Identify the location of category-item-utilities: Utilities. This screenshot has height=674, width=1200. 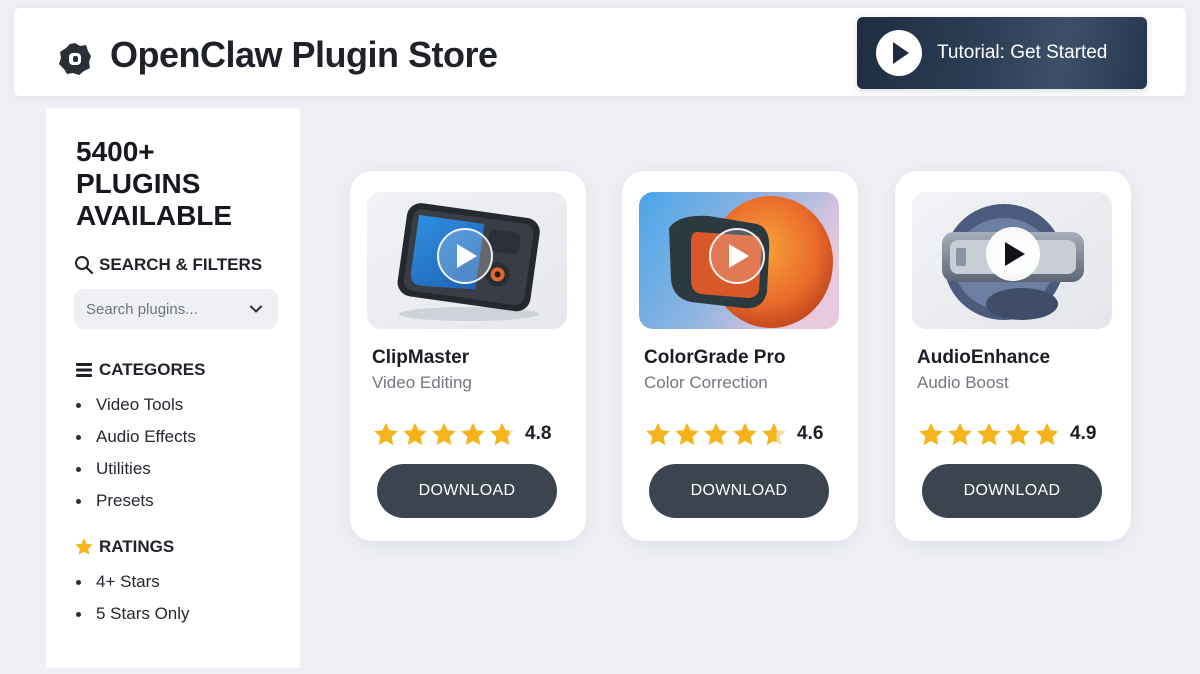
(135, 475).